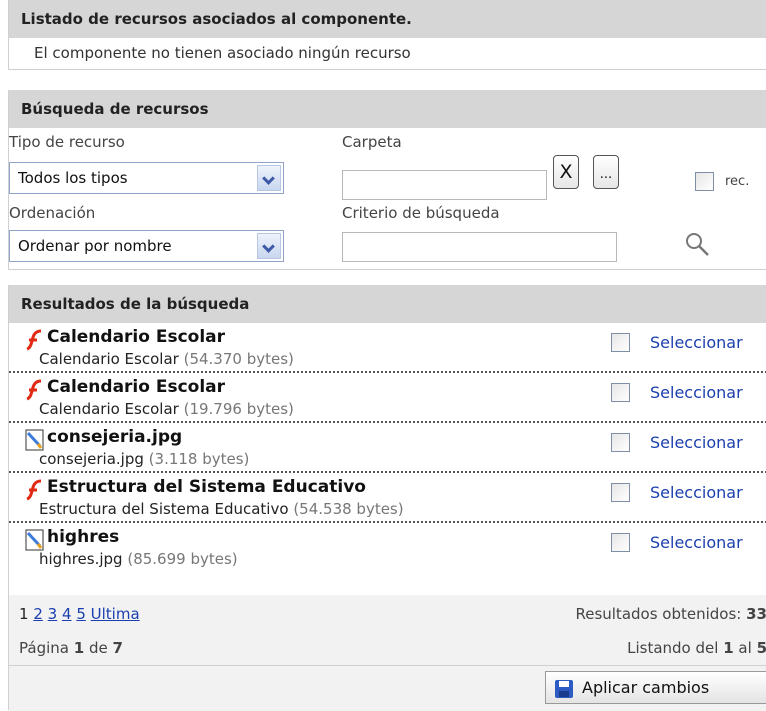 The width and height of the screenshot is (766, 711). I want to click on result-detail: consejeria.jpg (3.118 bytes), so click(144, 459).